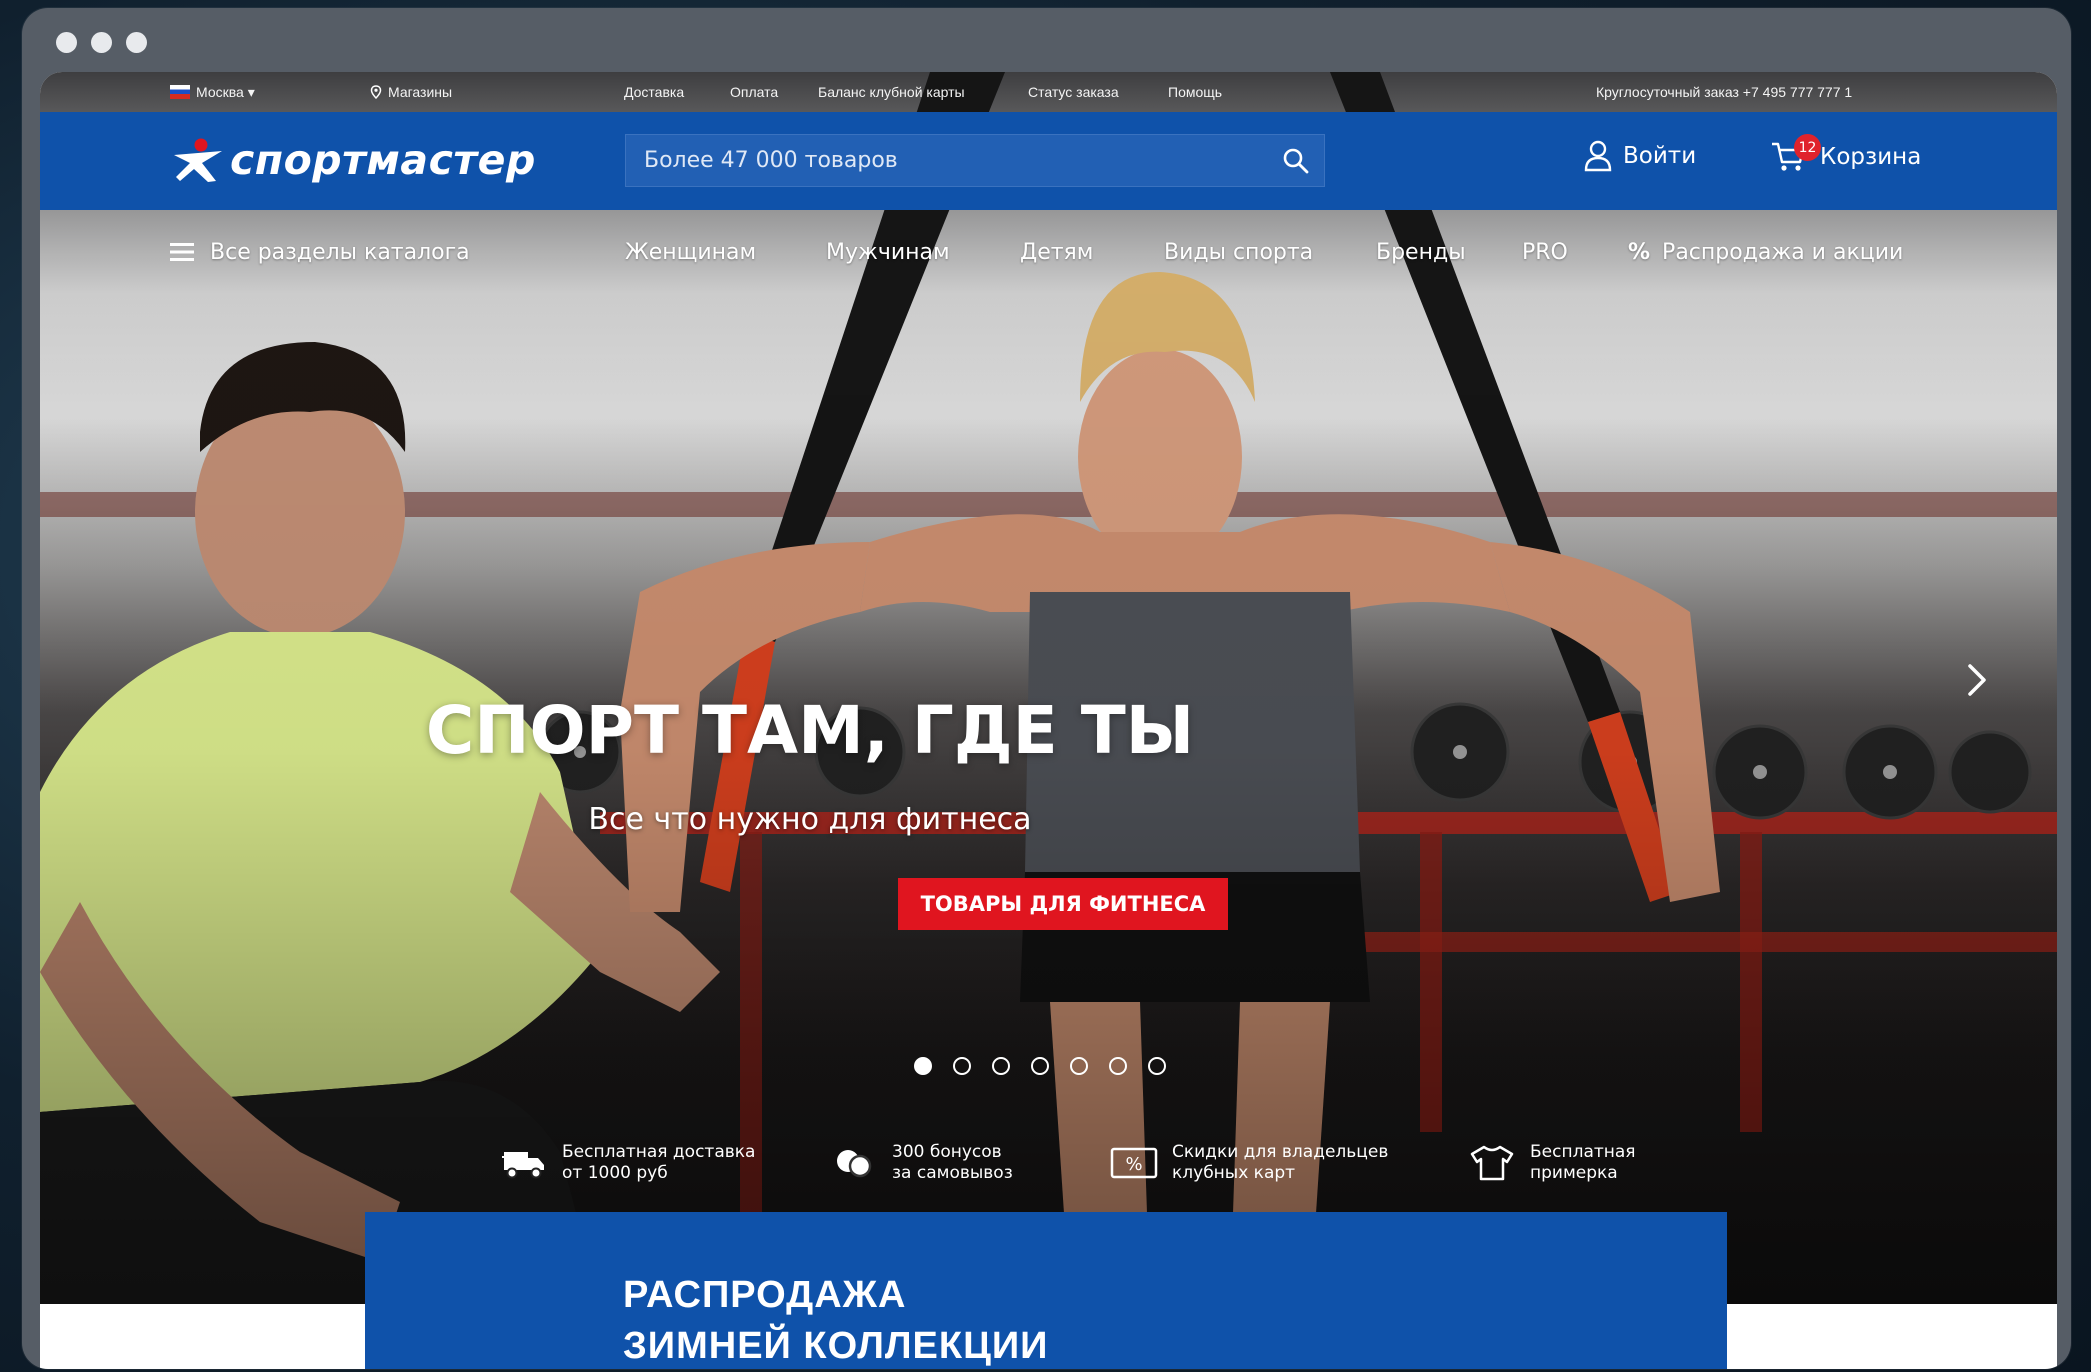 This screenshot has width=2091, height=1372. Describe the element at coordinates (891, 92) in the screenshot. I see `topbar-link-club-card-balance: Баланс клубной карты` at that location.